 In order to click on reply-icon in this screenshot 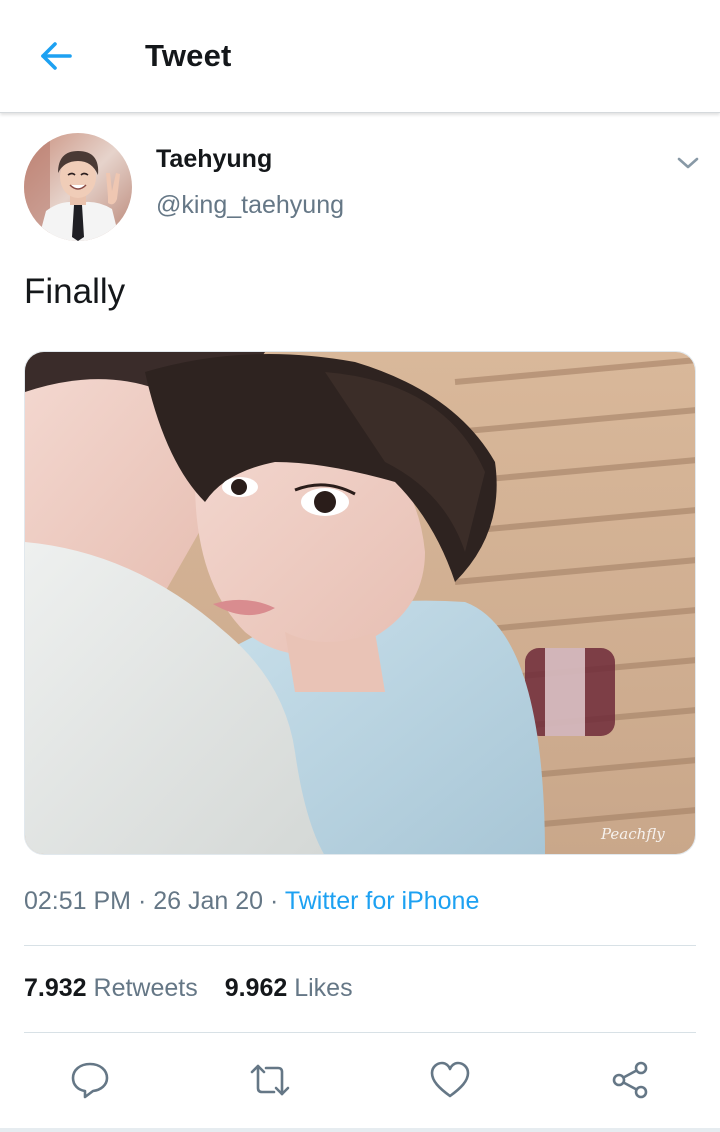, I will do `click(90, 1080)`.